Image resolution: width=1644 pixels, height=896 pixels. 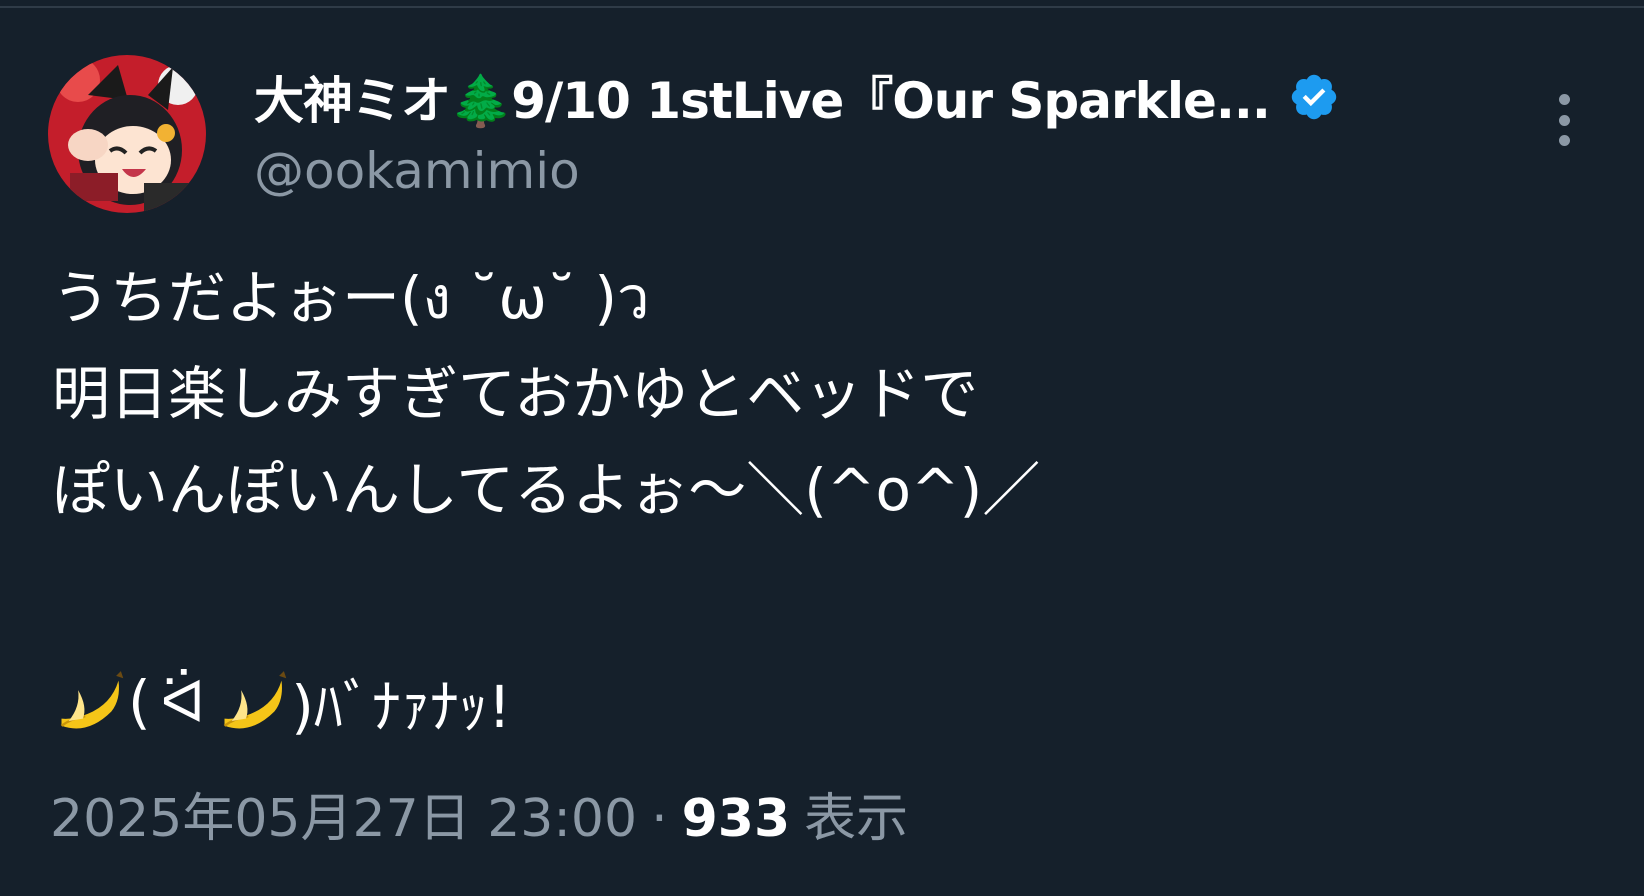 I want to click on avatar-illustration, so click(x=127, y=134).